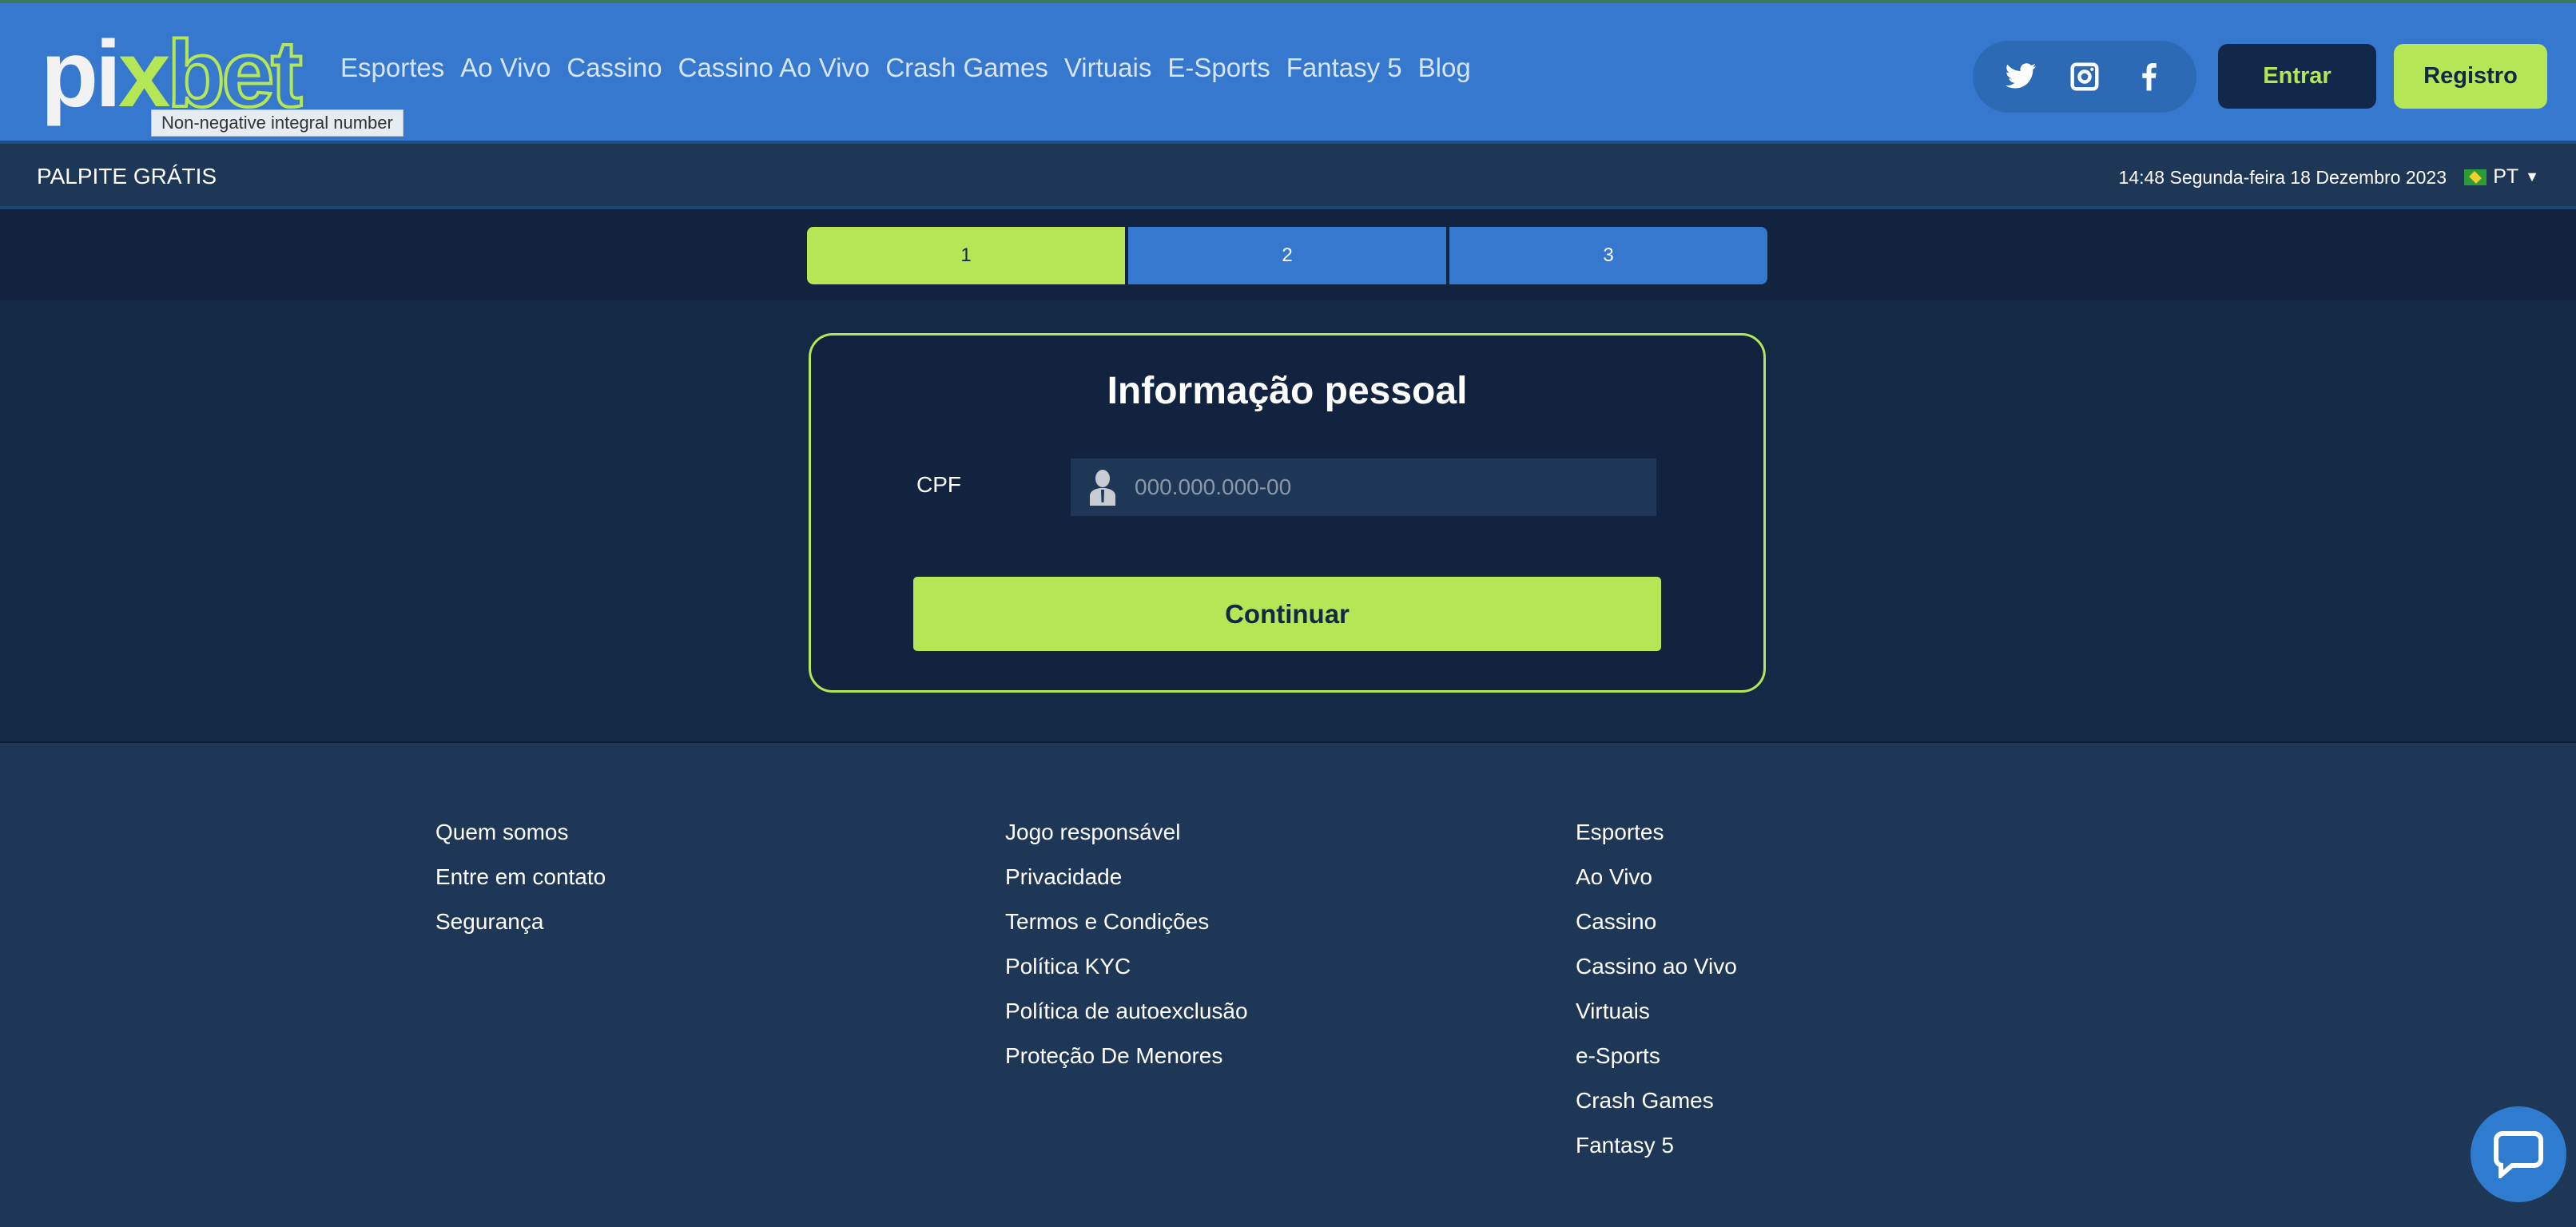 Image resolution: width=2576 pixels, height=1227 pixels. What do you see at coordinates (1103, 487) in the screenshot?
I see `user-icon` at bounding box center [1103, 487].